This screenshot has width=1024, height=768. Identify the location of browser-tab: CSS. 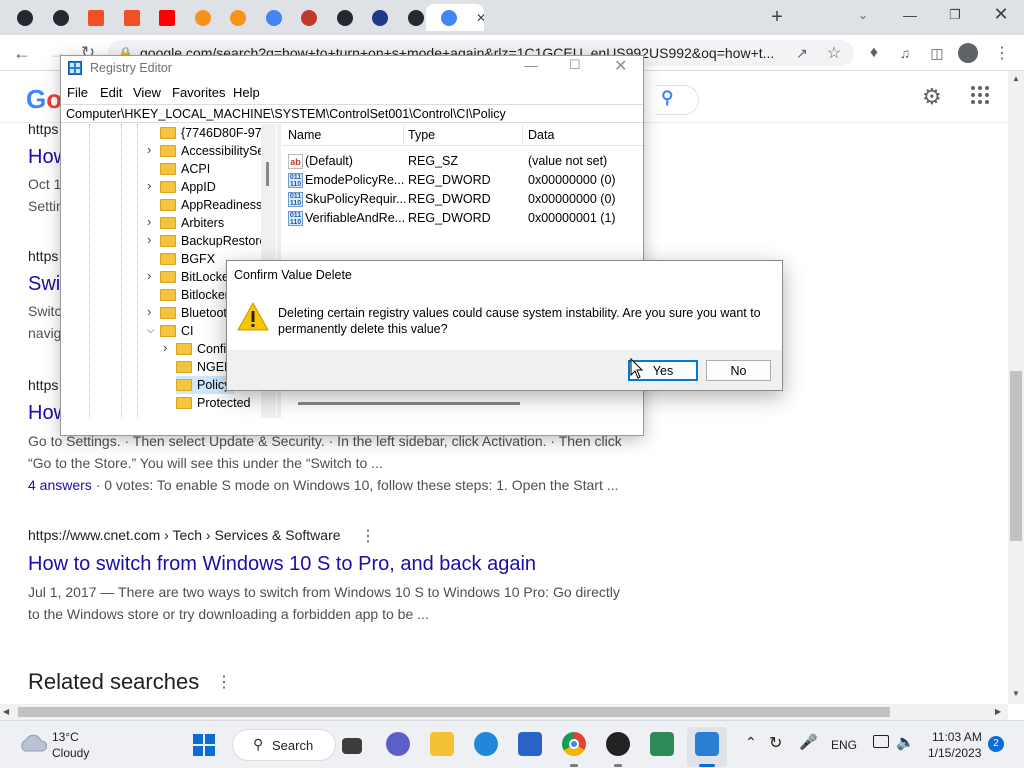
(161, 17).